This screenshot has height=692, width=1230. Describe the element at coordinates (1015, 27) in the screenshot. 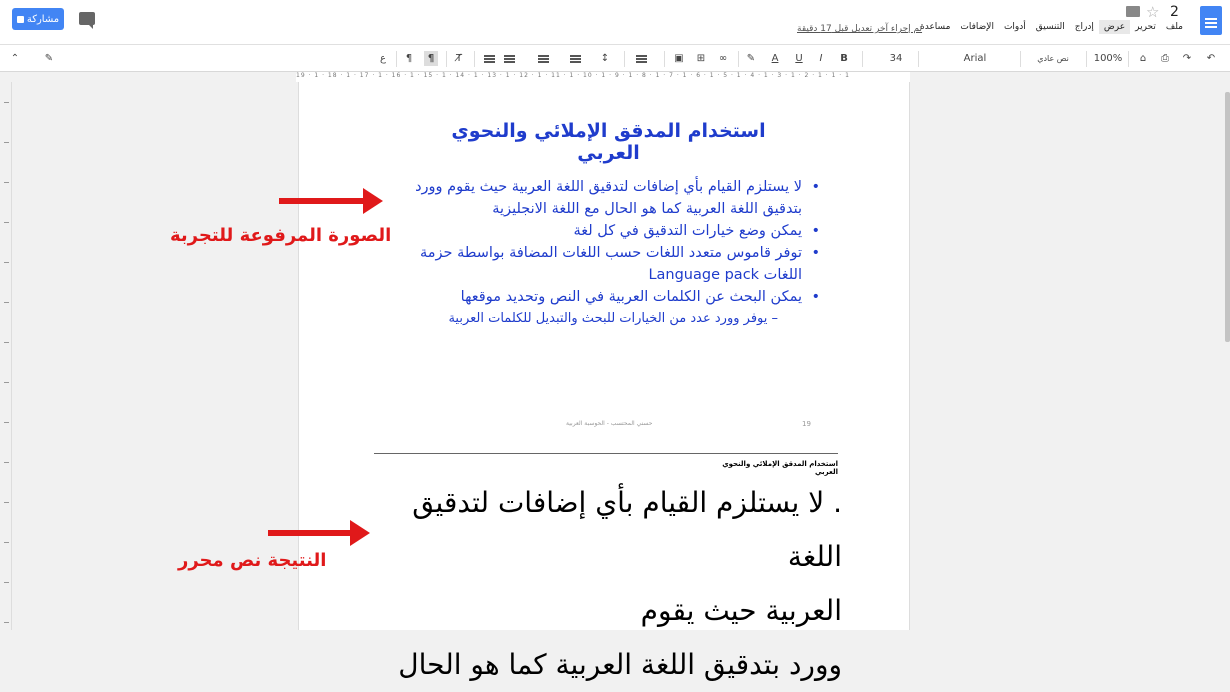

I see `menu-tools: أدوات` at that location.